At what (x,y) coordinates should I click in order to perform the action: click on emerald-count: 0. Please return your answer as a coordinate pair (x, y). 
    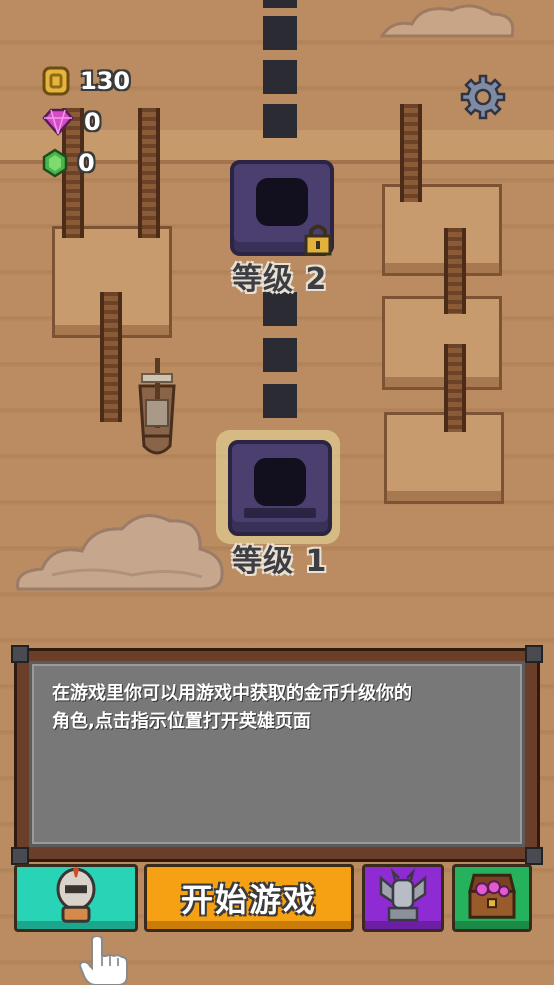
    Looking at the image, I should click on (86, 163).